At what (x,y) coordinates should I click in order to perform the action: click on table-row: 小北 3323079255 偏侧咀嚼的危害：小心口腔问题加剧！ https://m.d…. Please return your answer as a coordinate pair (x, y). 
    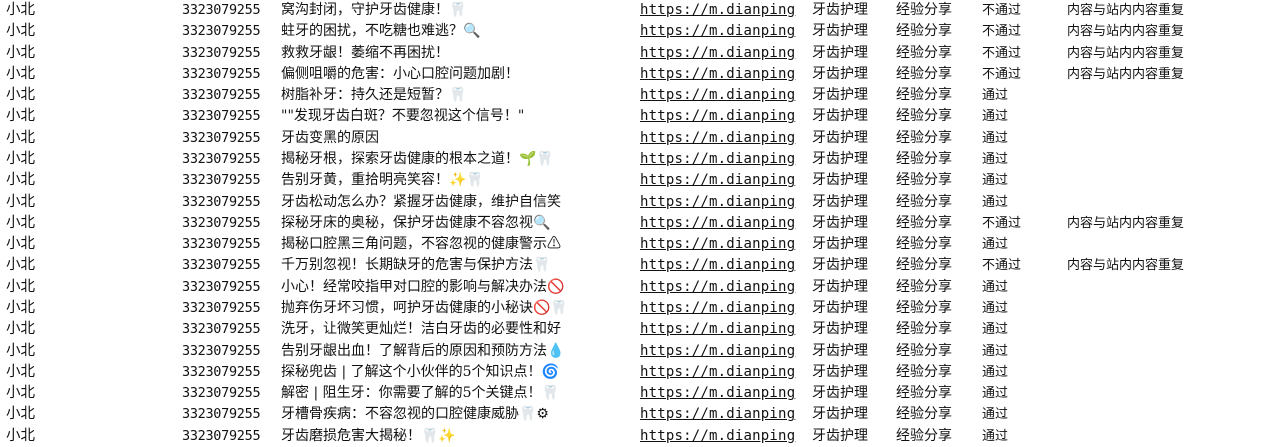
    Looking at the image, I should click on (640, 74).